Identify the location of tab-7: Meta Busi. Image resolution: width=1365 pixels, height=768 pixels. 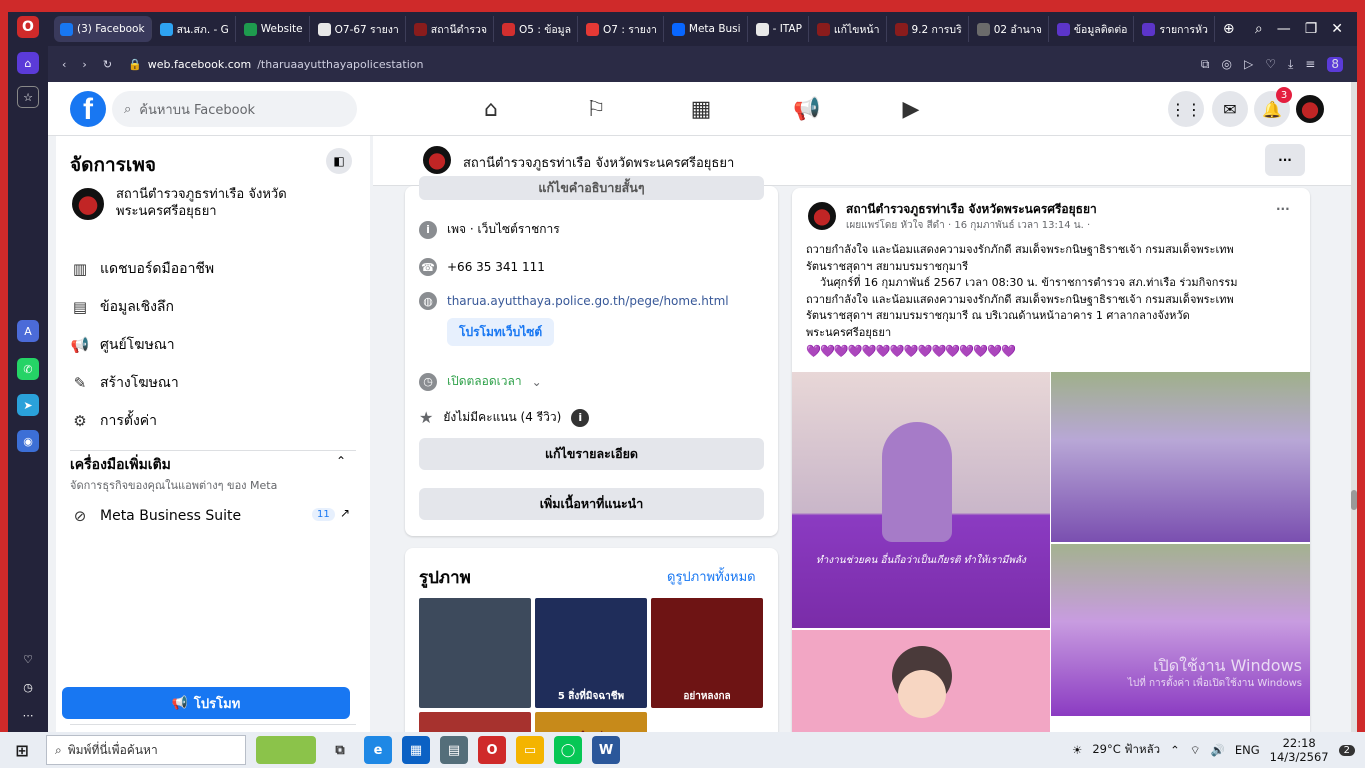
(707, 29).